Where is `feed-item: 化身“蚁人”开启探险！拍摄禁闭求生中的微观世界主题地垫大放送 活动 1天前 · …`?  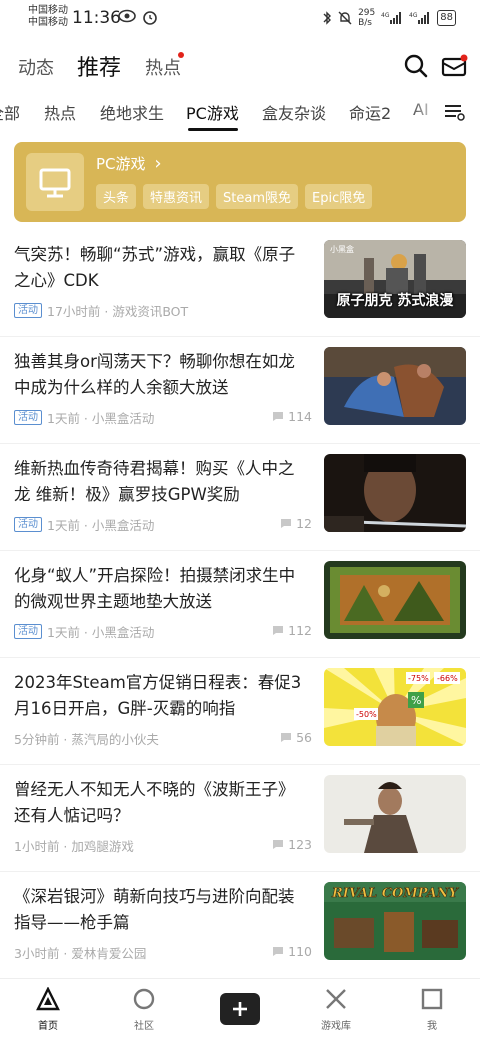
feed-item: 化身“蚁人”开启探险！拍摄禁闭求生中的微观世界主题地垫大放送 活动 1天前 · … is located at coordinates (240, 604).